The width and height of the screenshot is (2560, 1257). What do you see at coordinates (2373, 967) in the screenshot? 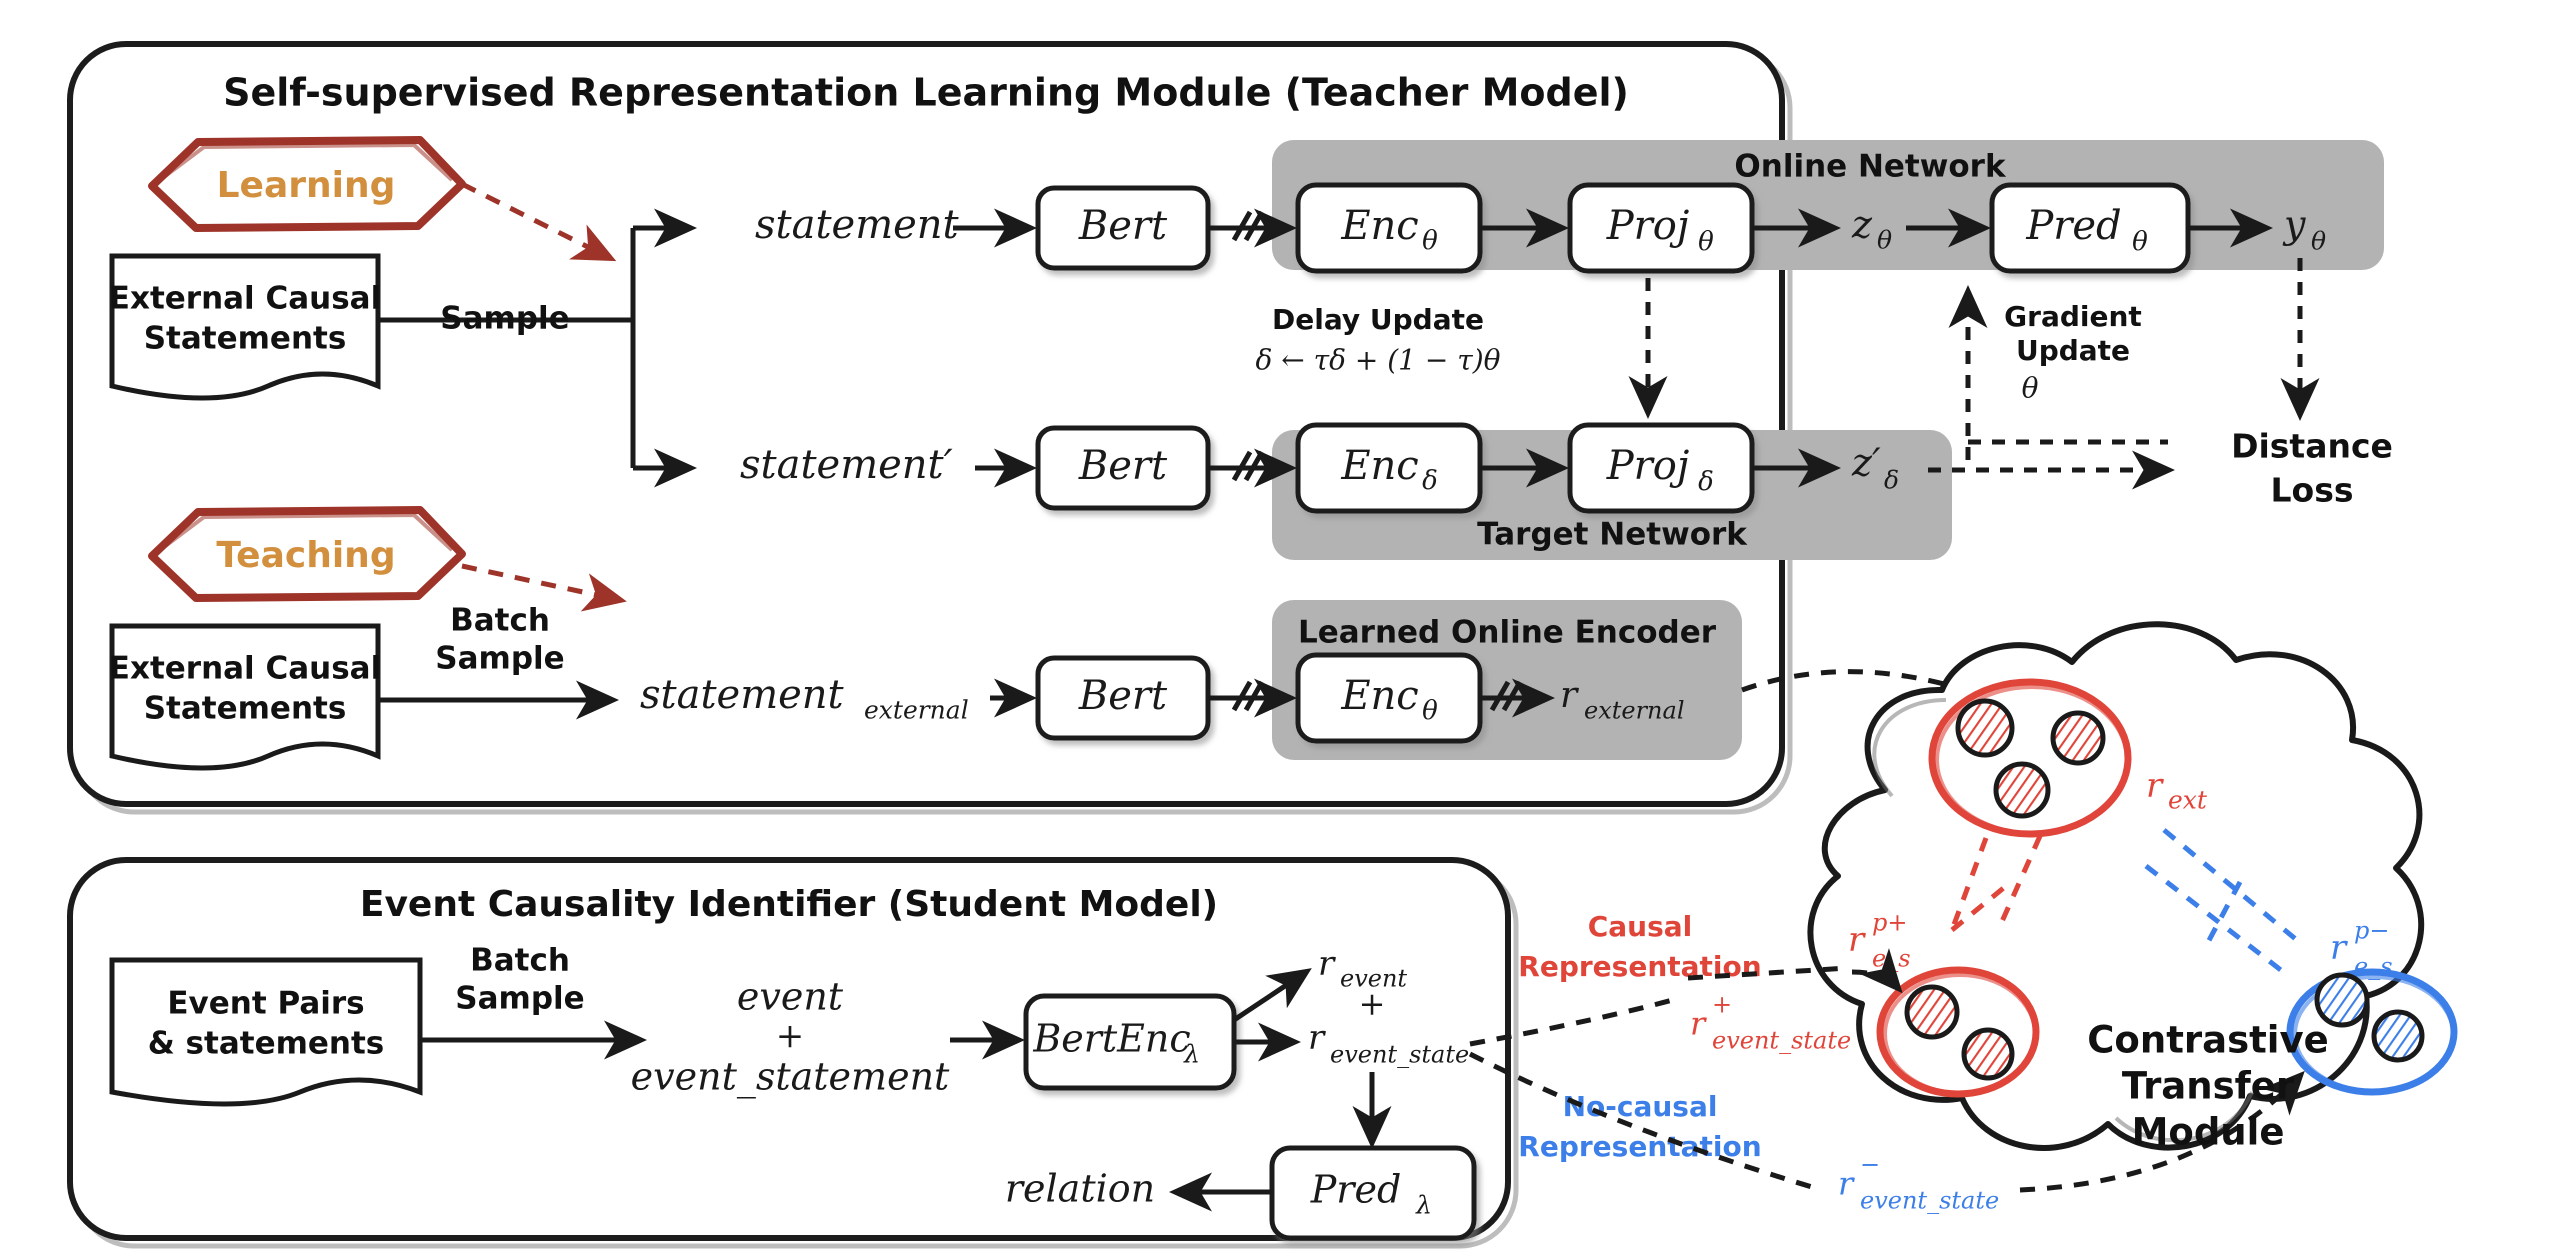
I see `cluster-neg-sub: e_s` at bounding box center [2373, 967].